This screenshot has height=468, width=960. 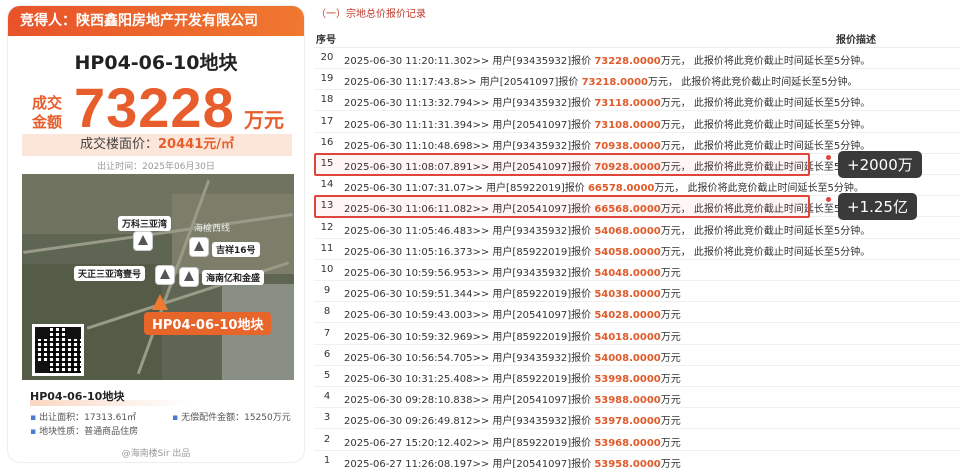 What do you see at coordinates (417, 379) in the screenshot?
I see `bid-time: 2025-06-30 10:31:25.408>>` at bounding box center [417, 379].